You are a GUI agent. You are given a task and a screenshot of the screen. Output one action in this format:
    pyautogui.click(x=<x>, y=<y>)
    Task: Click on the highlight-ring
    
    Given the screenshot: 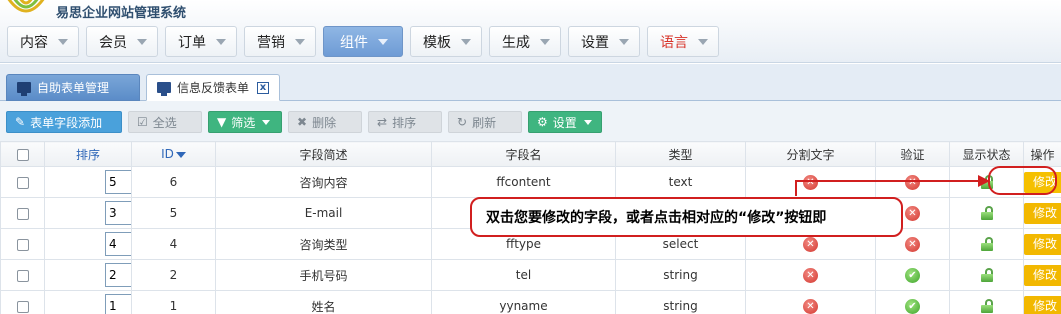 What is the action you would take?
    pyautogui.click(x=1022, y=180)
    